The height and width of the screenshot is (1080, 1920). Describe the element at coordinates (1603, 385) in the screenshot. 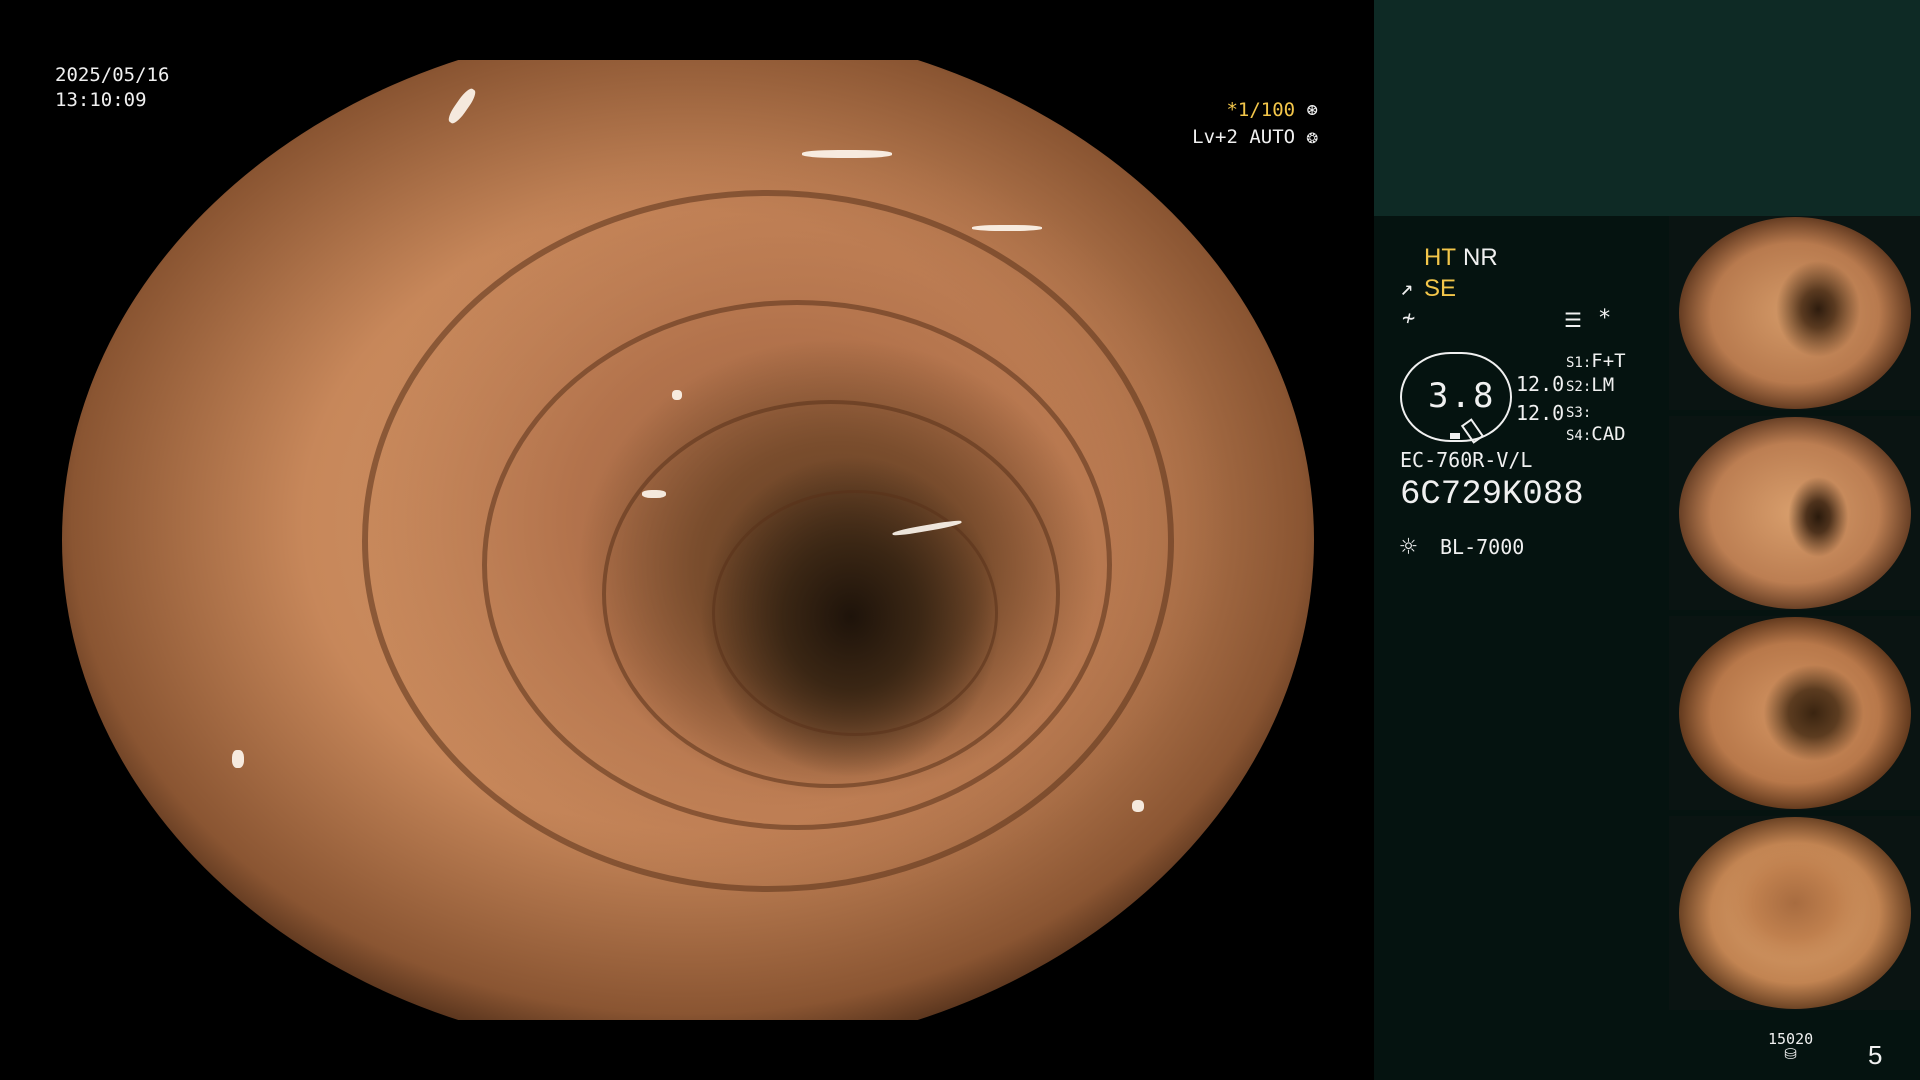

I see `switch-value: LM` at that location.